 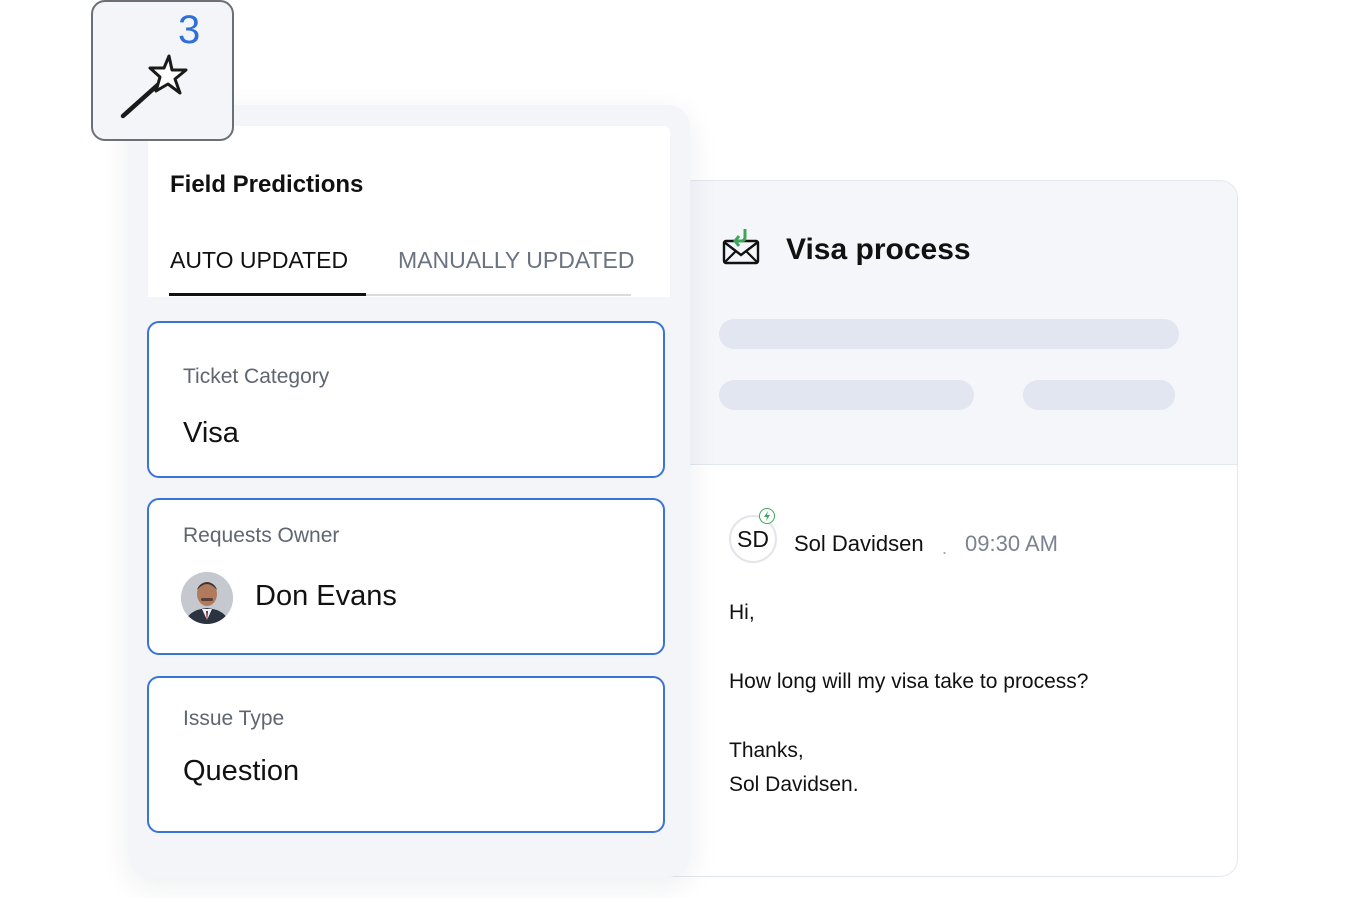 I want to click on ticket-header: Visa process, so click(x=924, y=323).